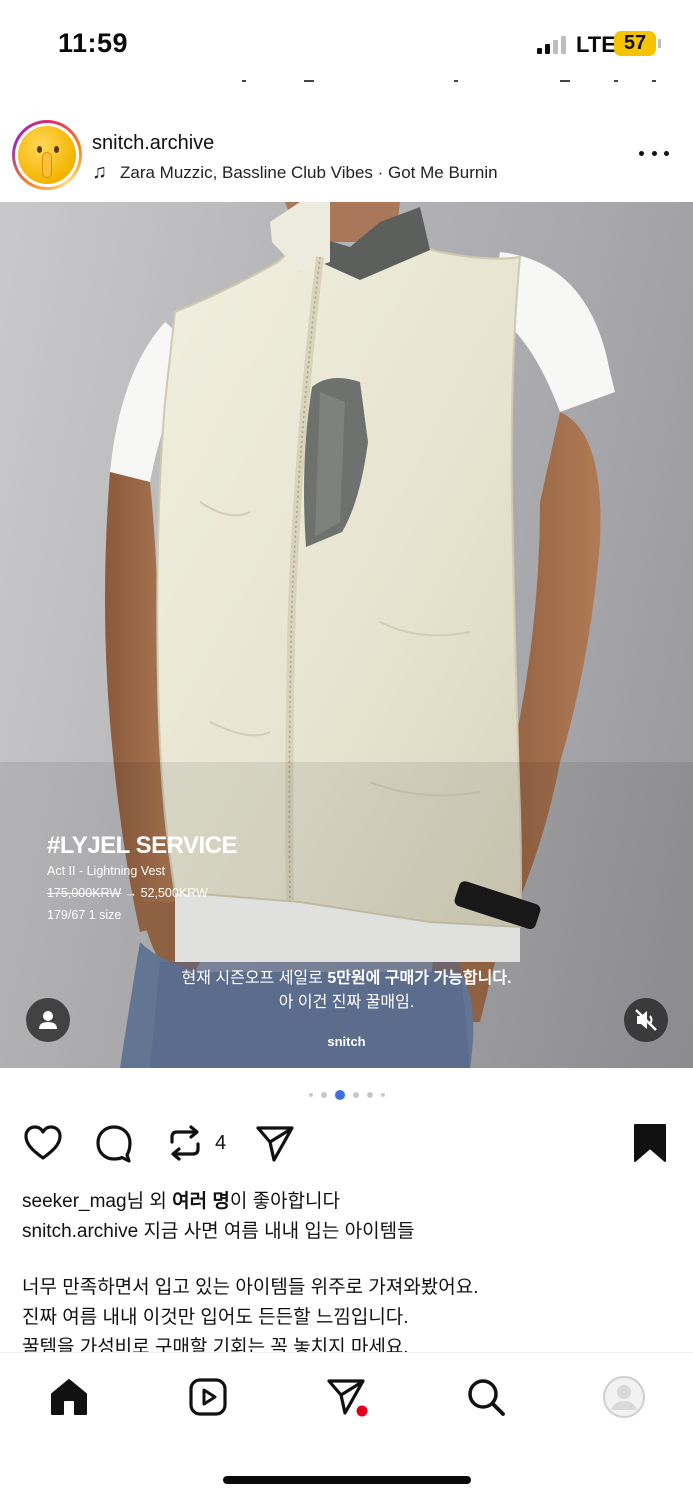 The height and width of the screenshot is (1500, 693). I want to click on price-new: 52,500KRW, so click(174, 893).